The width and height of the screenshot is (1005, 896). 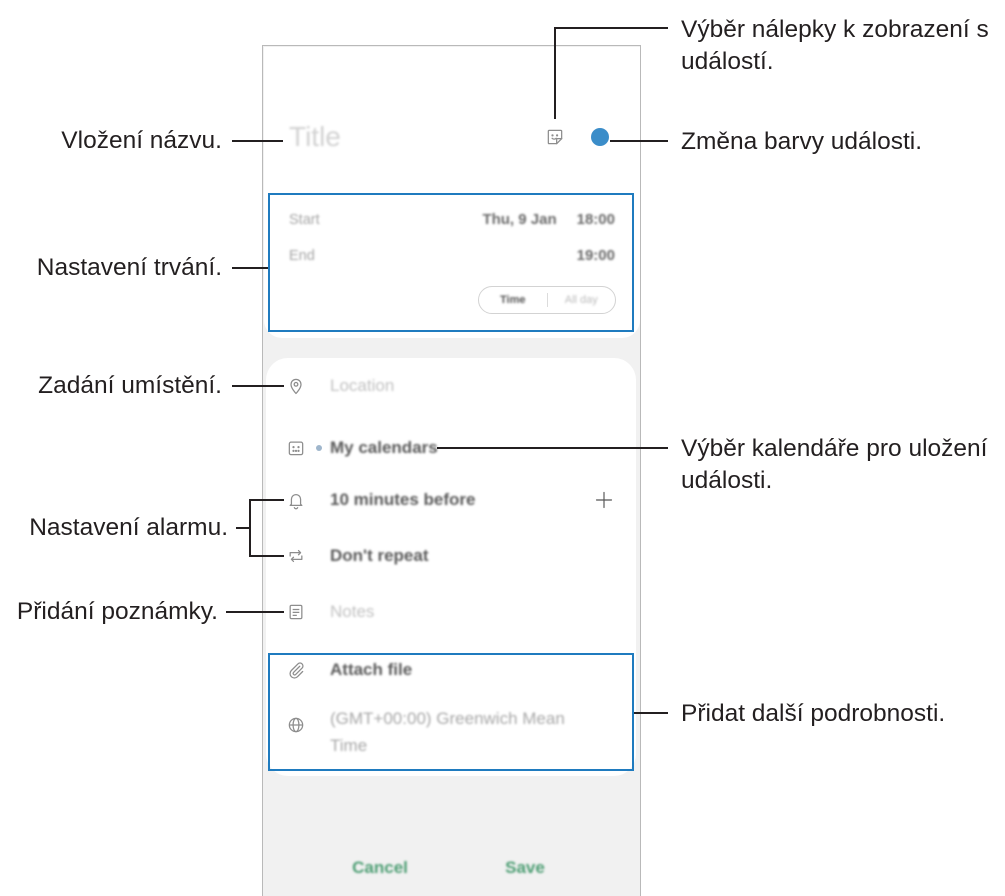 I want to click on calendar-callout-line, so click(x=552, y=448).